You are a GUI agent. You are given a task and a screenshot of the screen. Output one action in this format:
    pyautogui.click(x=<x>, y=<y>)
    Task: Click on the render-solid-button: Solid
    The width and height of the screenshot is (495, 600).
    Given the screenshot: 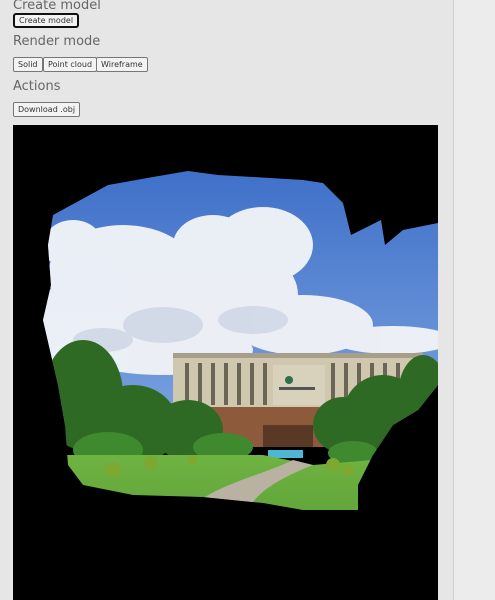 What is the action you would take?
    pyautogui.click(x=28, y=64)
    